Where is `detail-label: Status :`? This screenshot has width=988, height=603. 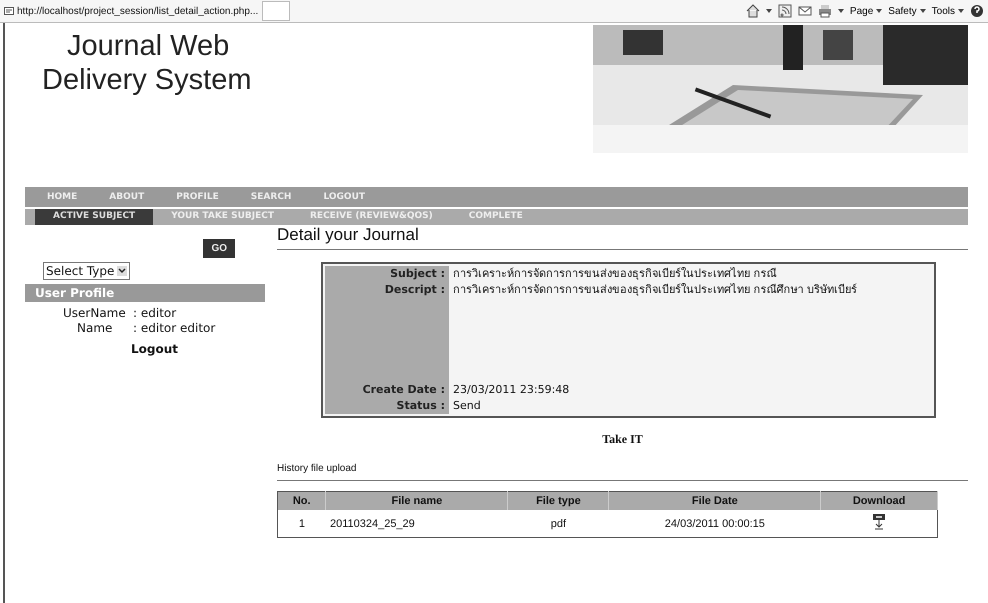 detail-label: Status : is located at coordinates (420, 405).